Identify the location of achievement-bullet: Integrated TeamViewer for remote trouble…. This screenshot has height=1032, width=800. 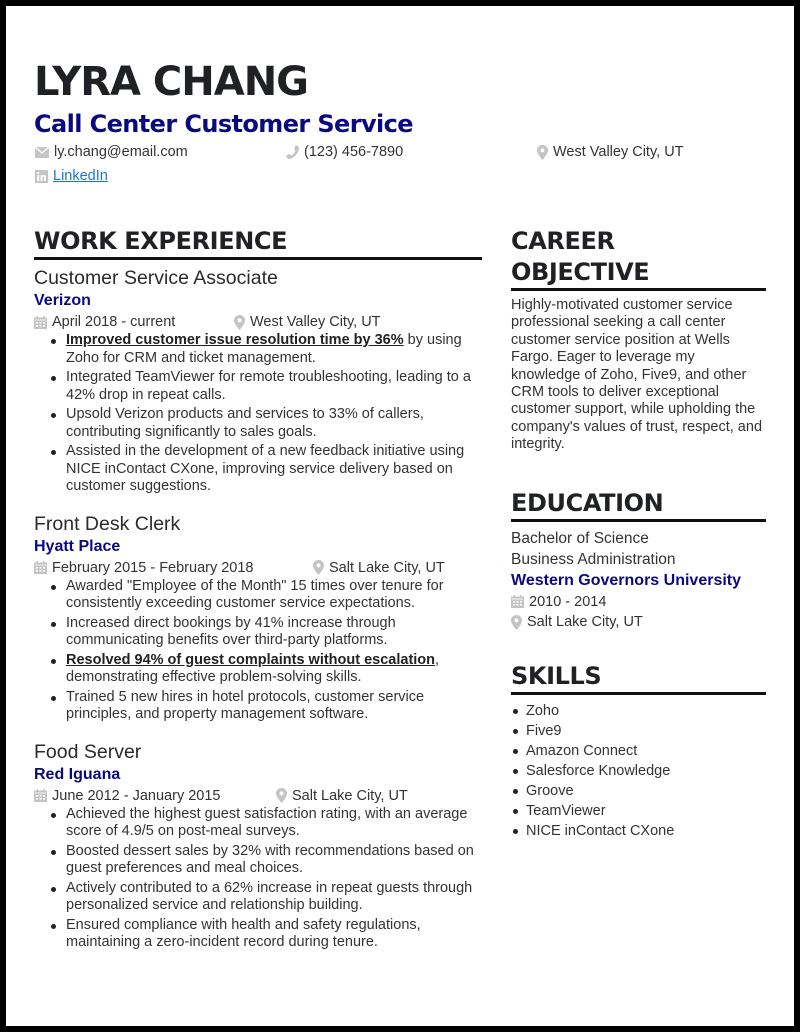
(265, 386).